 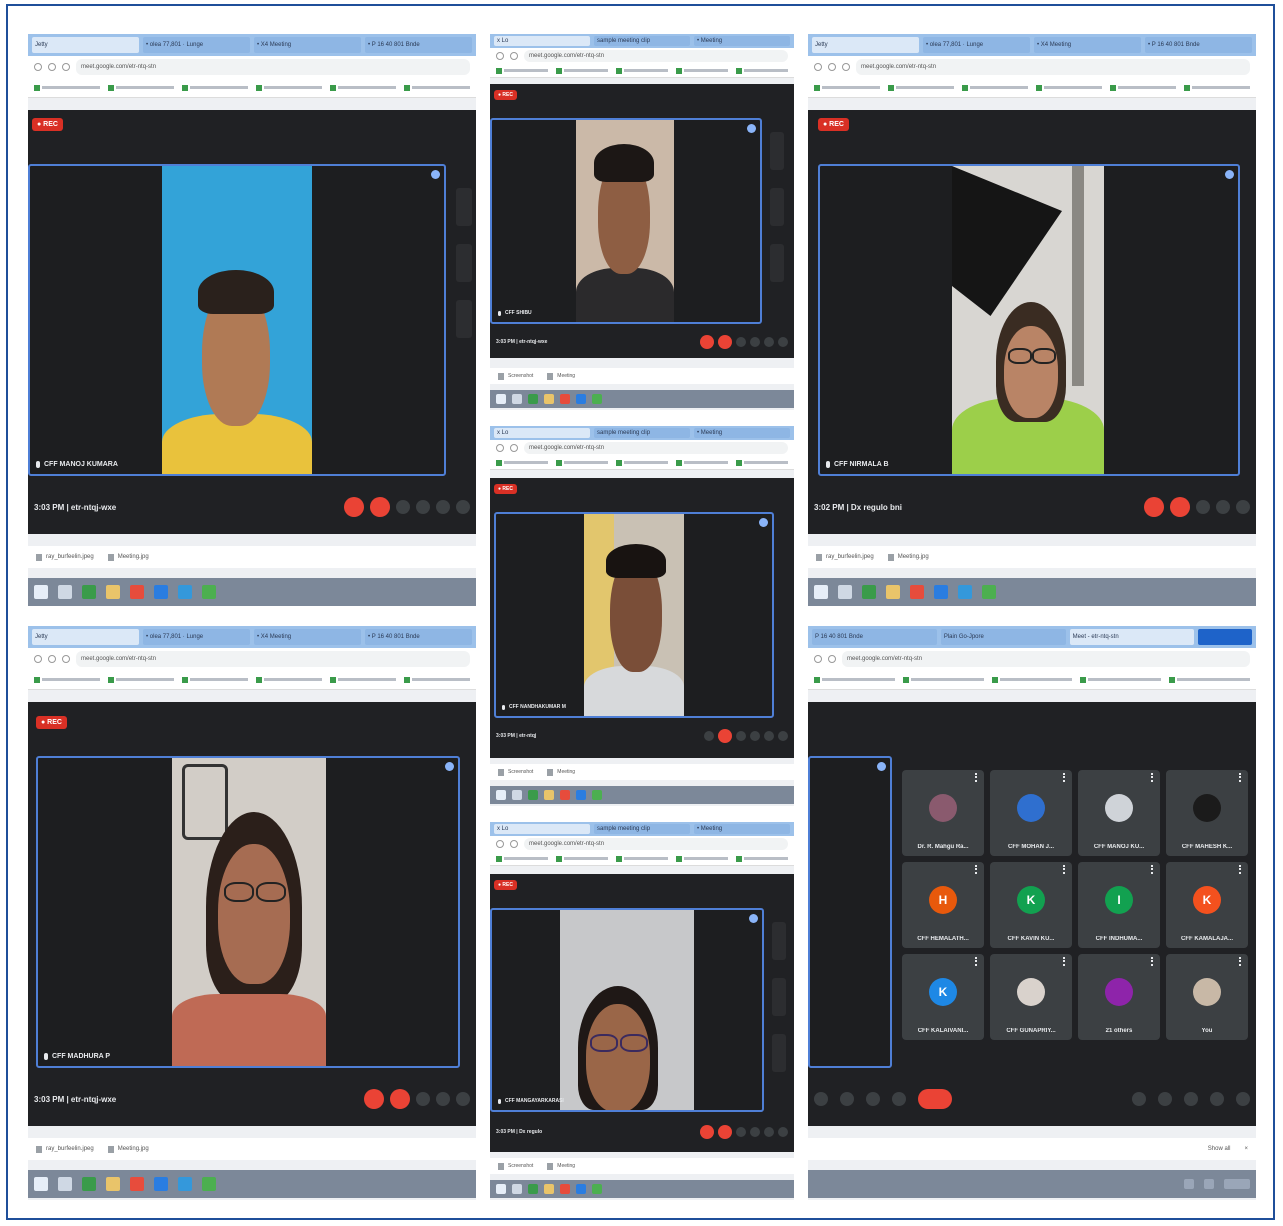 I want to click on mail-icon, so click(x=581, y=795).